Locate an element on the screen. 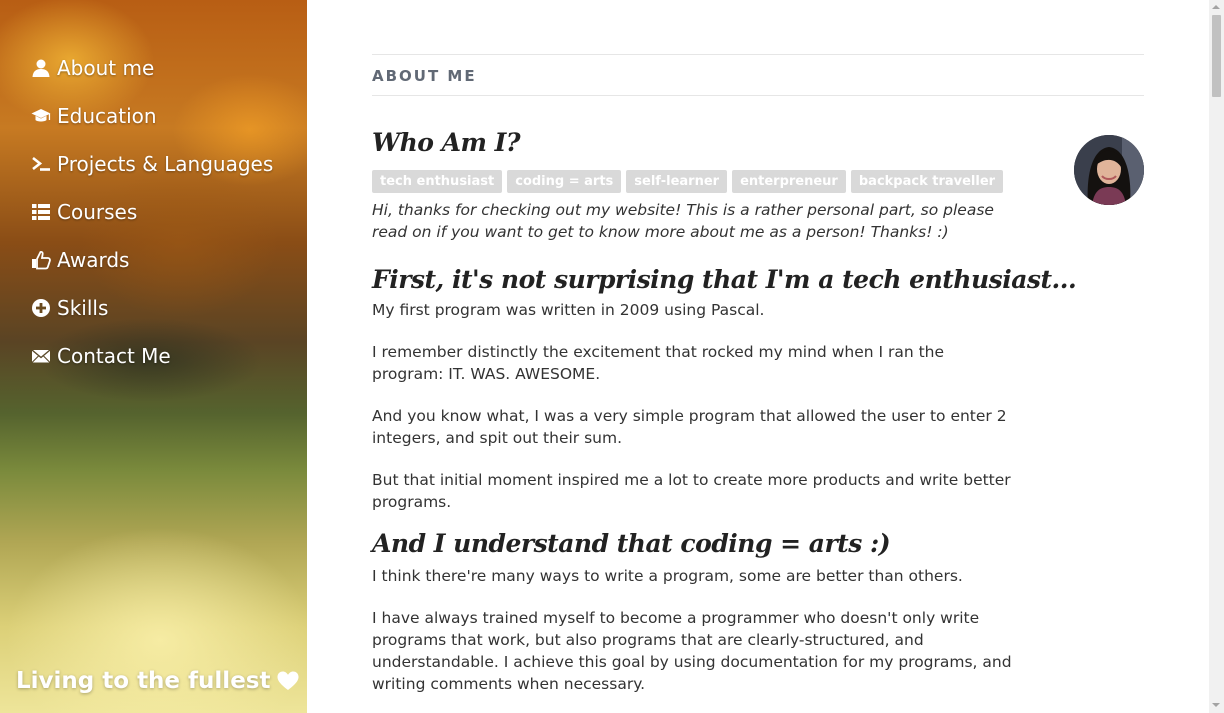 Image resolution: width=1224 pixels, height=713 pixels. avatar is located at coordinates (1109, 170).